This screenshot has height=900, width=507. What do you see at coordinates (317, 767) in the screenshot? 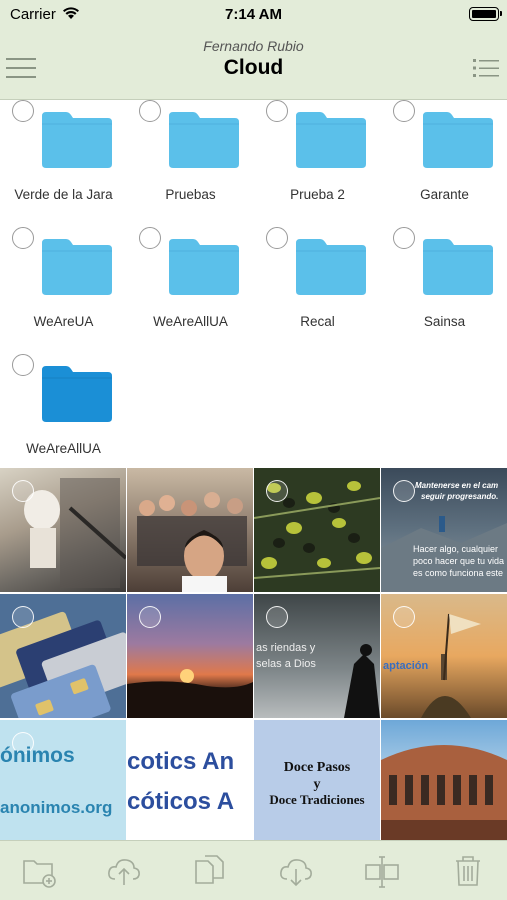
I see `photo-caption: Doce Pasos` at bounding box center [317, 767].